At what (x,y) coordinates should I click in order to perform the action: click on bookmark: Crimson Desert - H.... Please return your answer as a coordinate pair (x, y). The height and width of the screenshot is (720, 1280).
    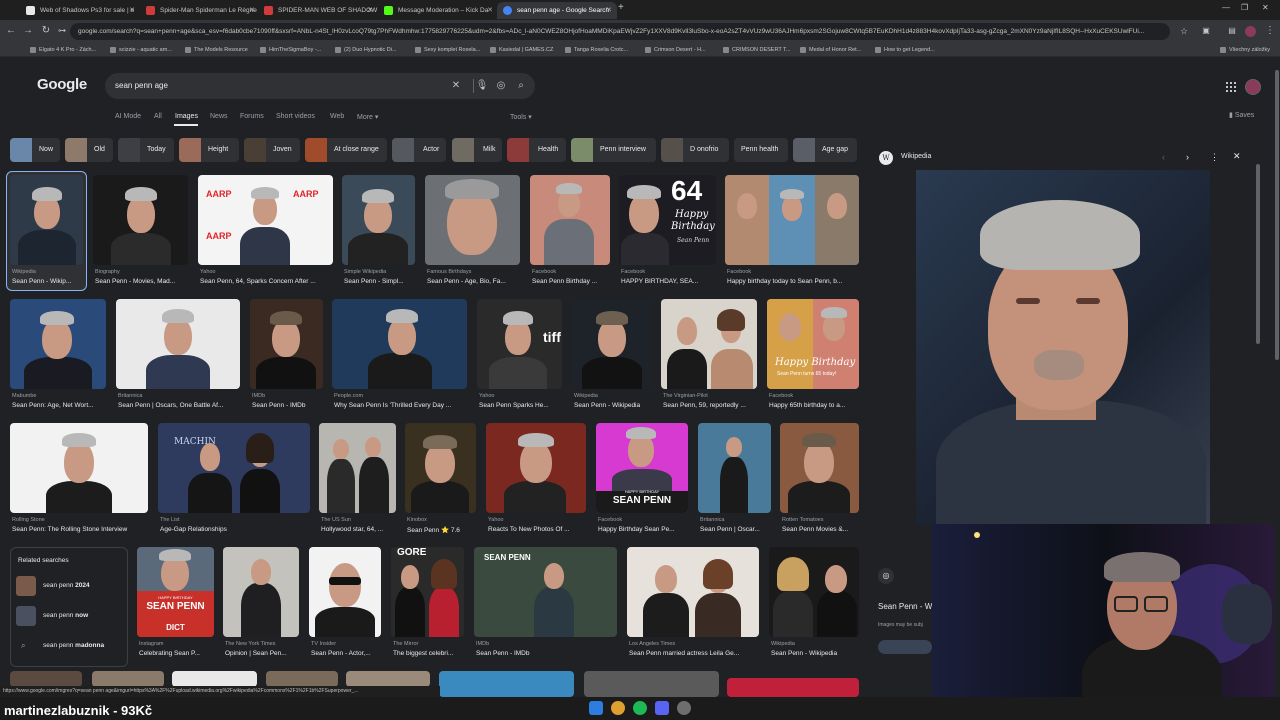
    Looking at the image, I should click on (675, 50).